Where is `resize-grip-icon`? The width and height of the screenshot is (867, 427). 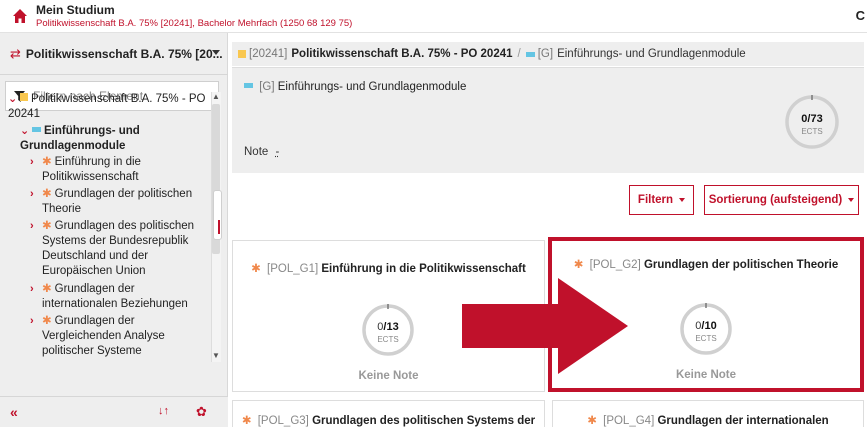 resize-grip-icon is located at coordinates (219, 227).